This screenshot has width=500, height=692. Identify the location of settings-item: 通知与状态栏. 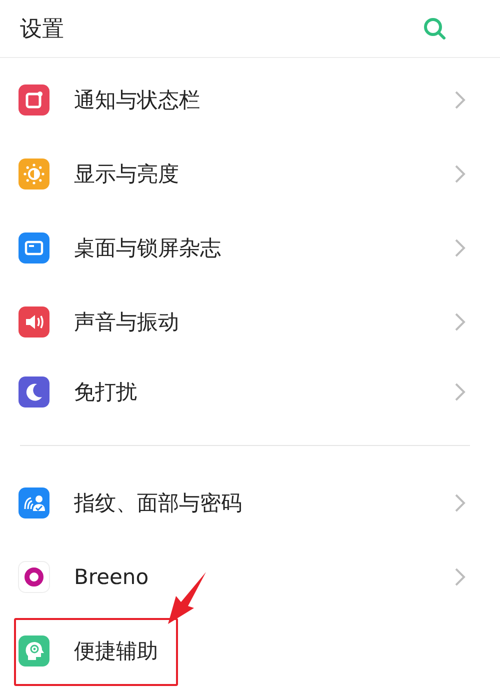
(250, 100).